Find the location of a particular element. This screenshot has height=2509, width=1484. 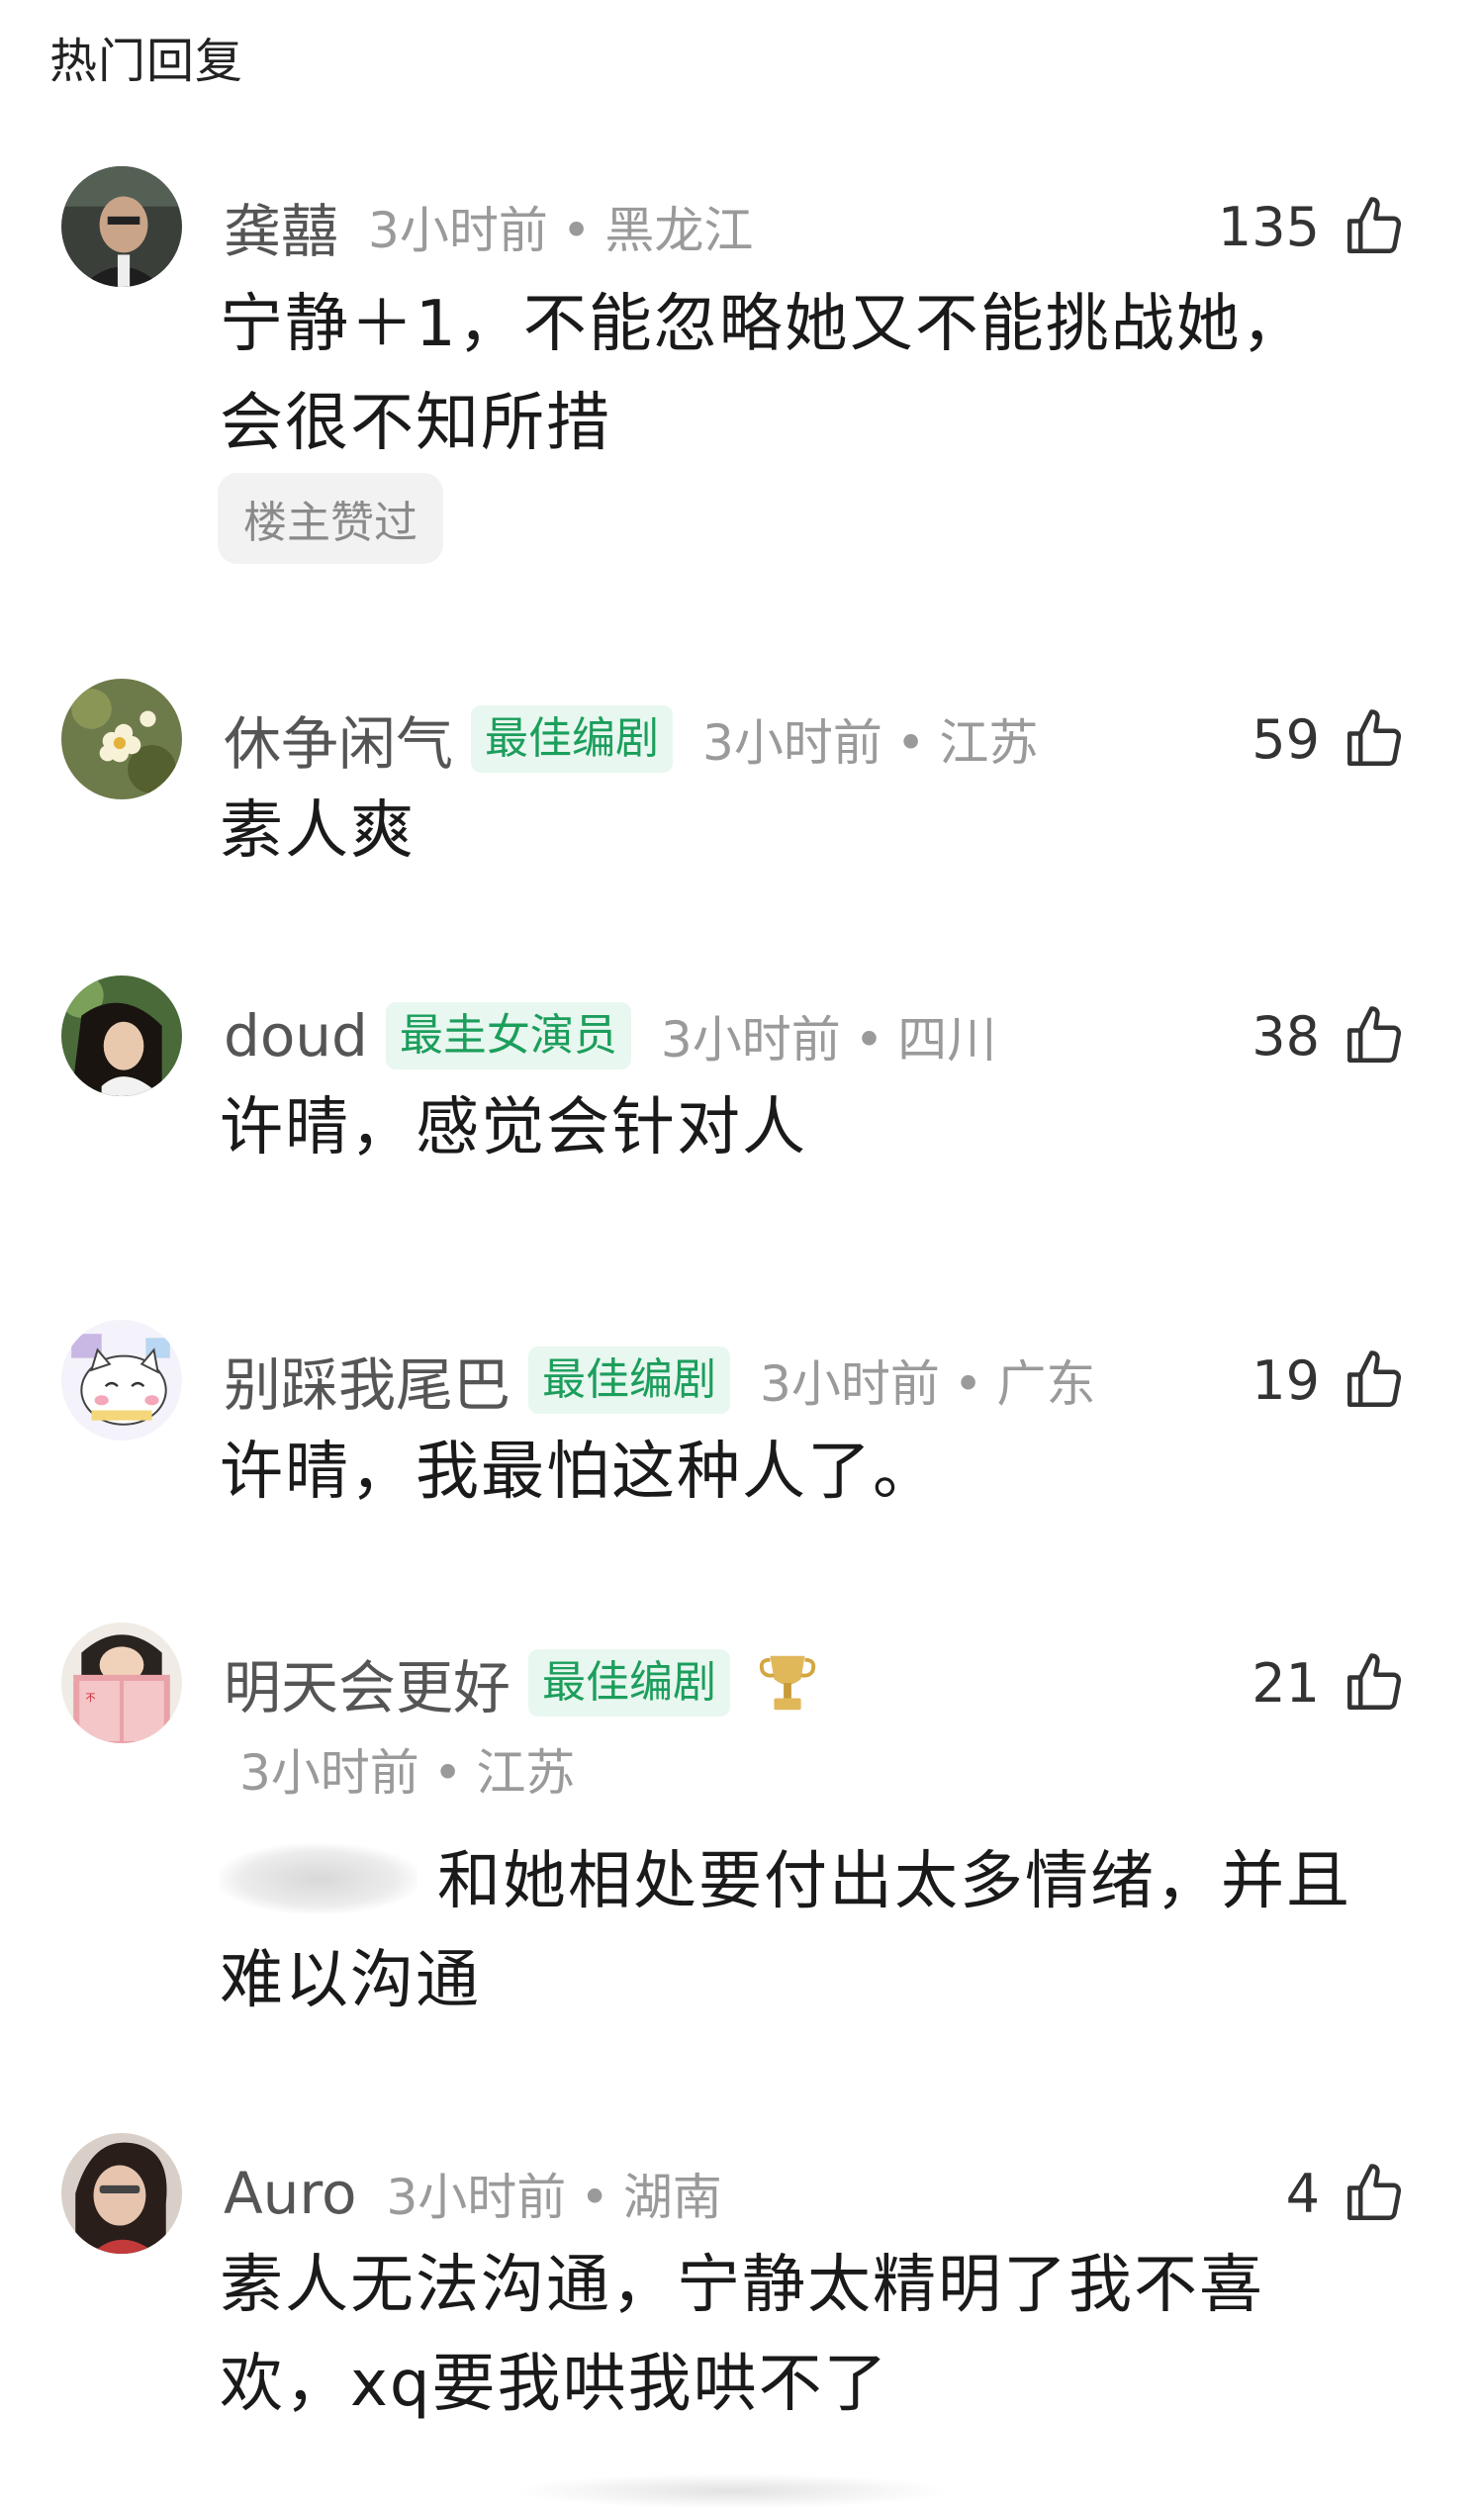

user-badge: 最圭女演员 is located at coordinates (508, 1036).